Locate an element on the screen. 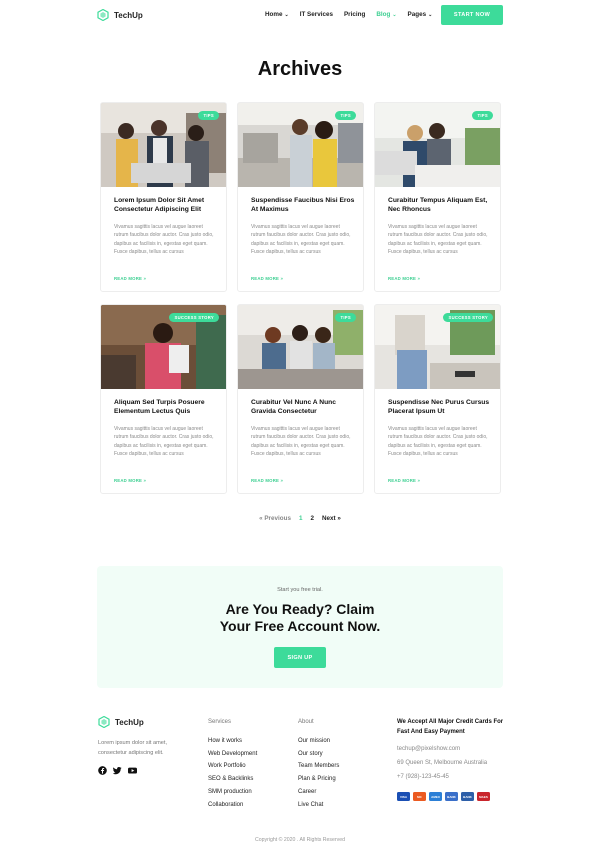  nav-item-blog: Blog ⌄ is located at coordinates (386, 14).